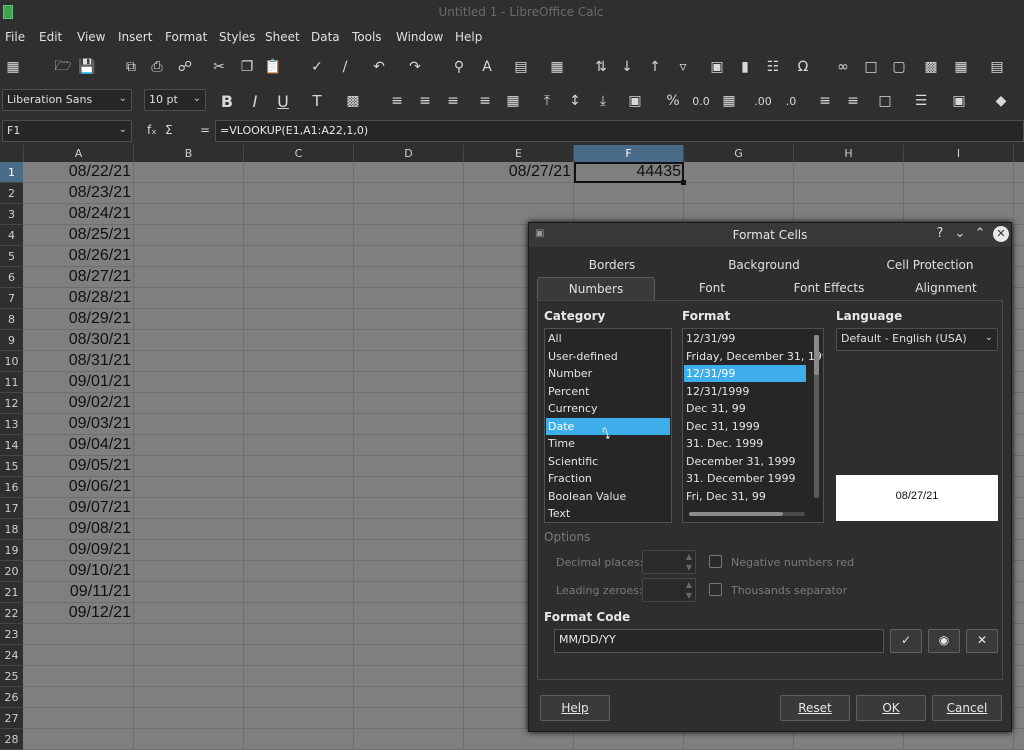 Image resolution: width=1024 pixels, height=750 pixels. I want to click on row-header-20: 20, so click(11, 571).